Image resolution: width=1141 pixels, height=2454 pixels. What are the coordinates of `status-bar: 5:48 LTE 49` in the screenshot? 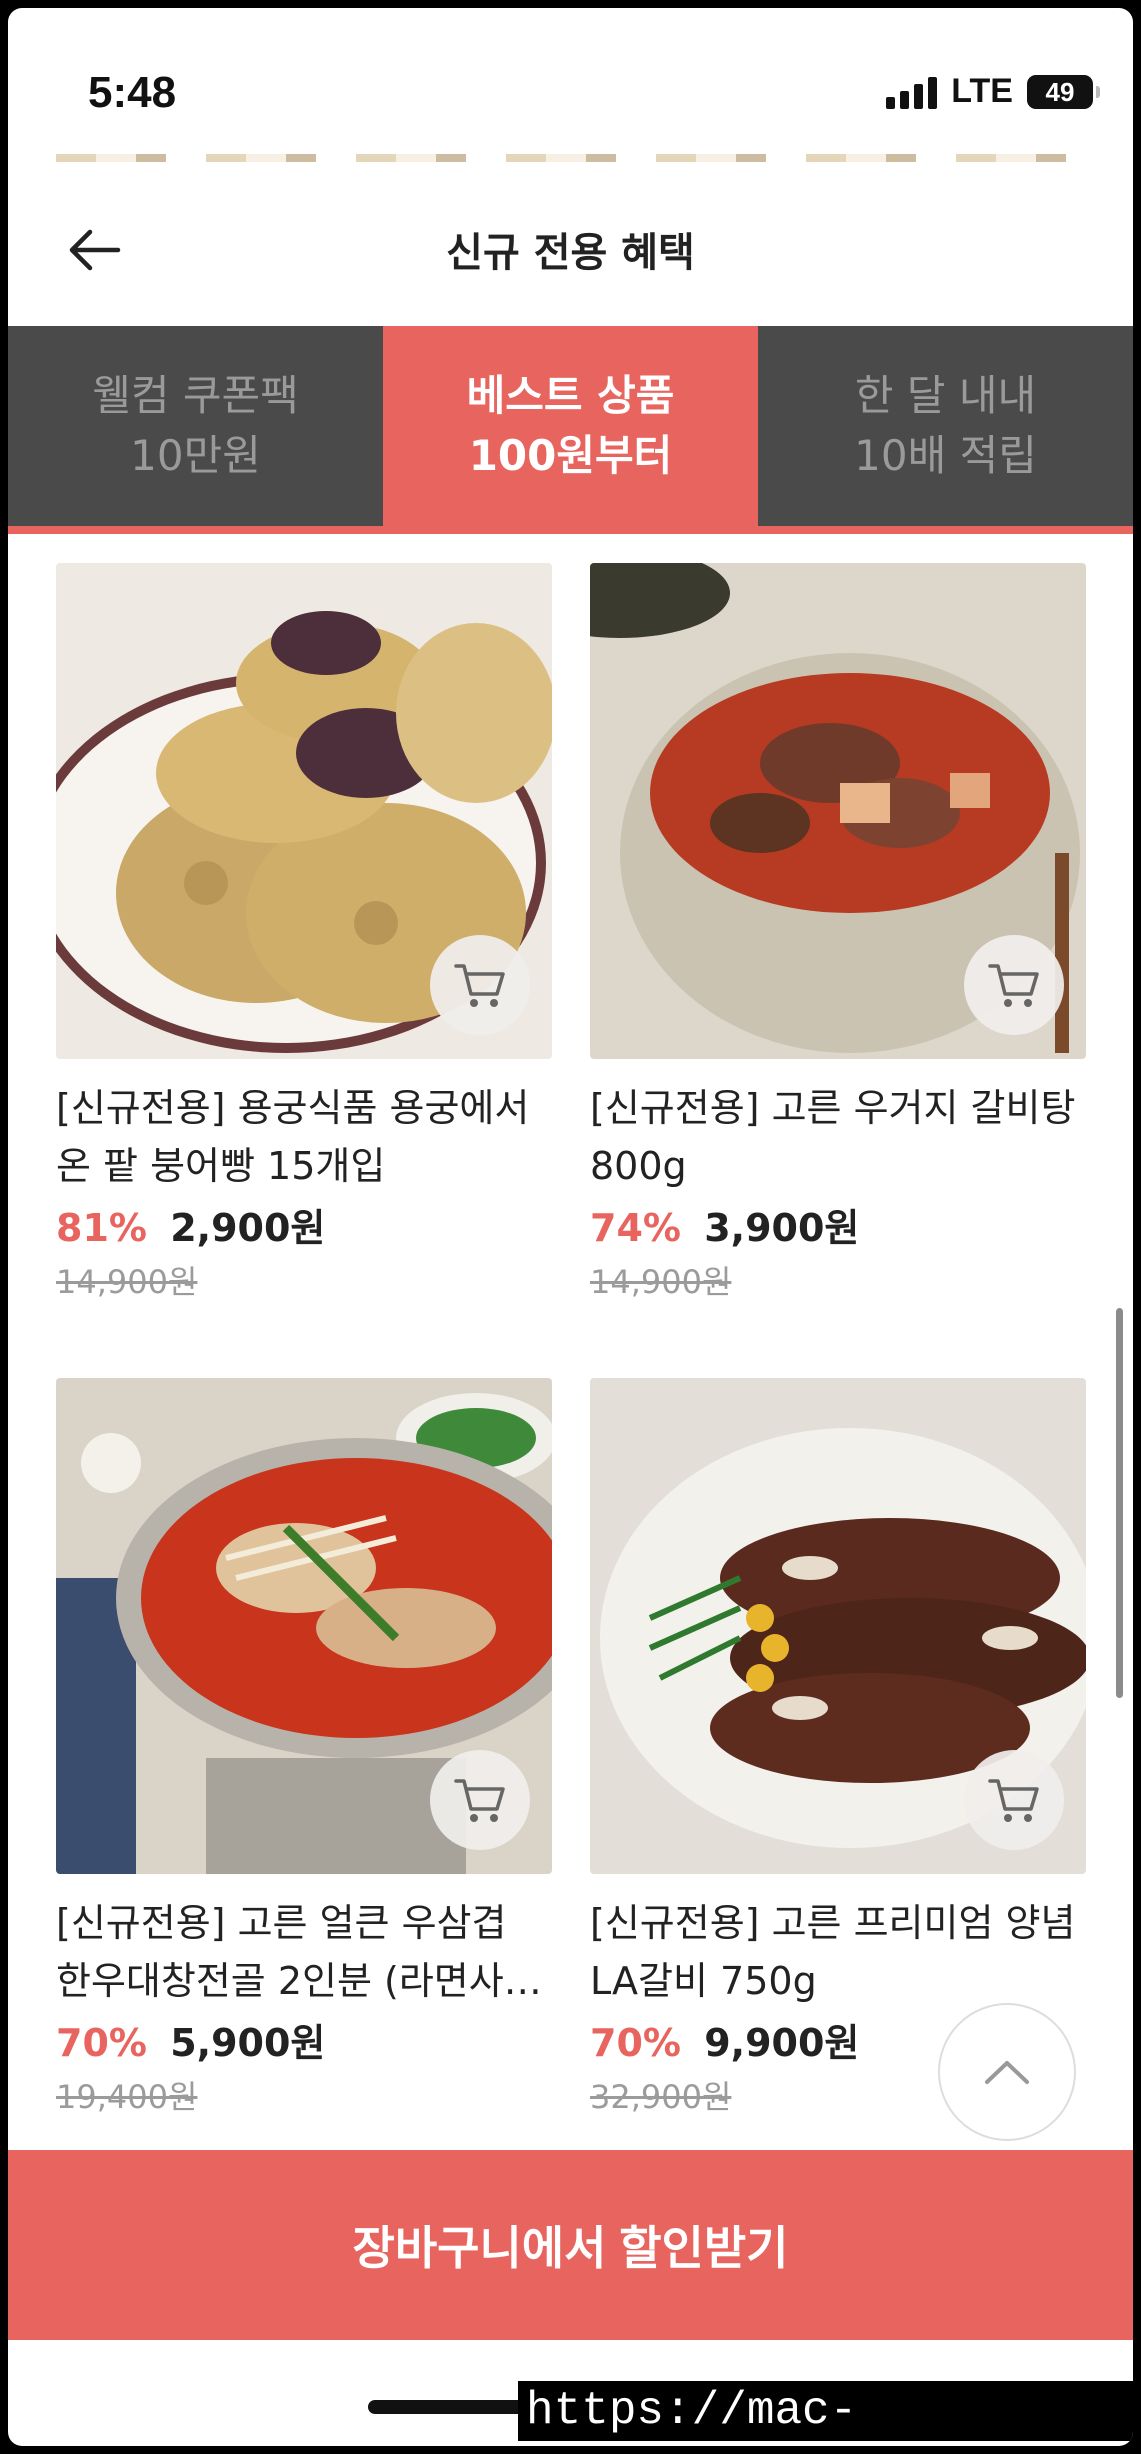 It's located at (570, 83).